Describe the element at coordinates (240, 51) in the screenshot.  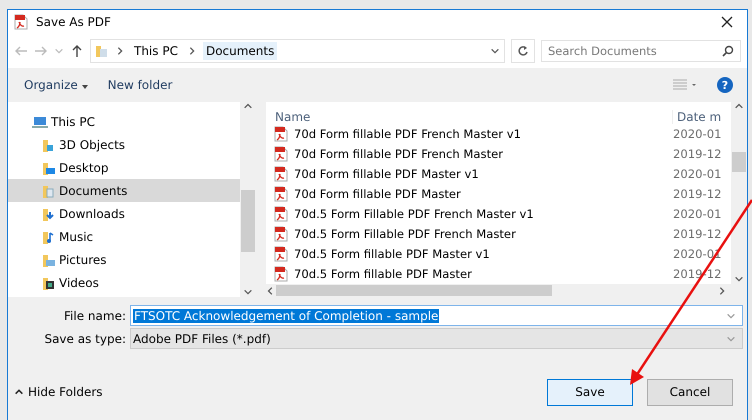
I see `breadcrumb-item: Documents` at that location.